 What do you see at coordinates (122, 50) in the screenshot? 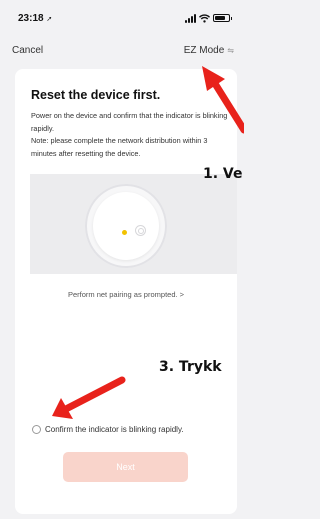
I see `nav-bar: Cancel EZ Mode ⇋` at bounding box center [122, 50].